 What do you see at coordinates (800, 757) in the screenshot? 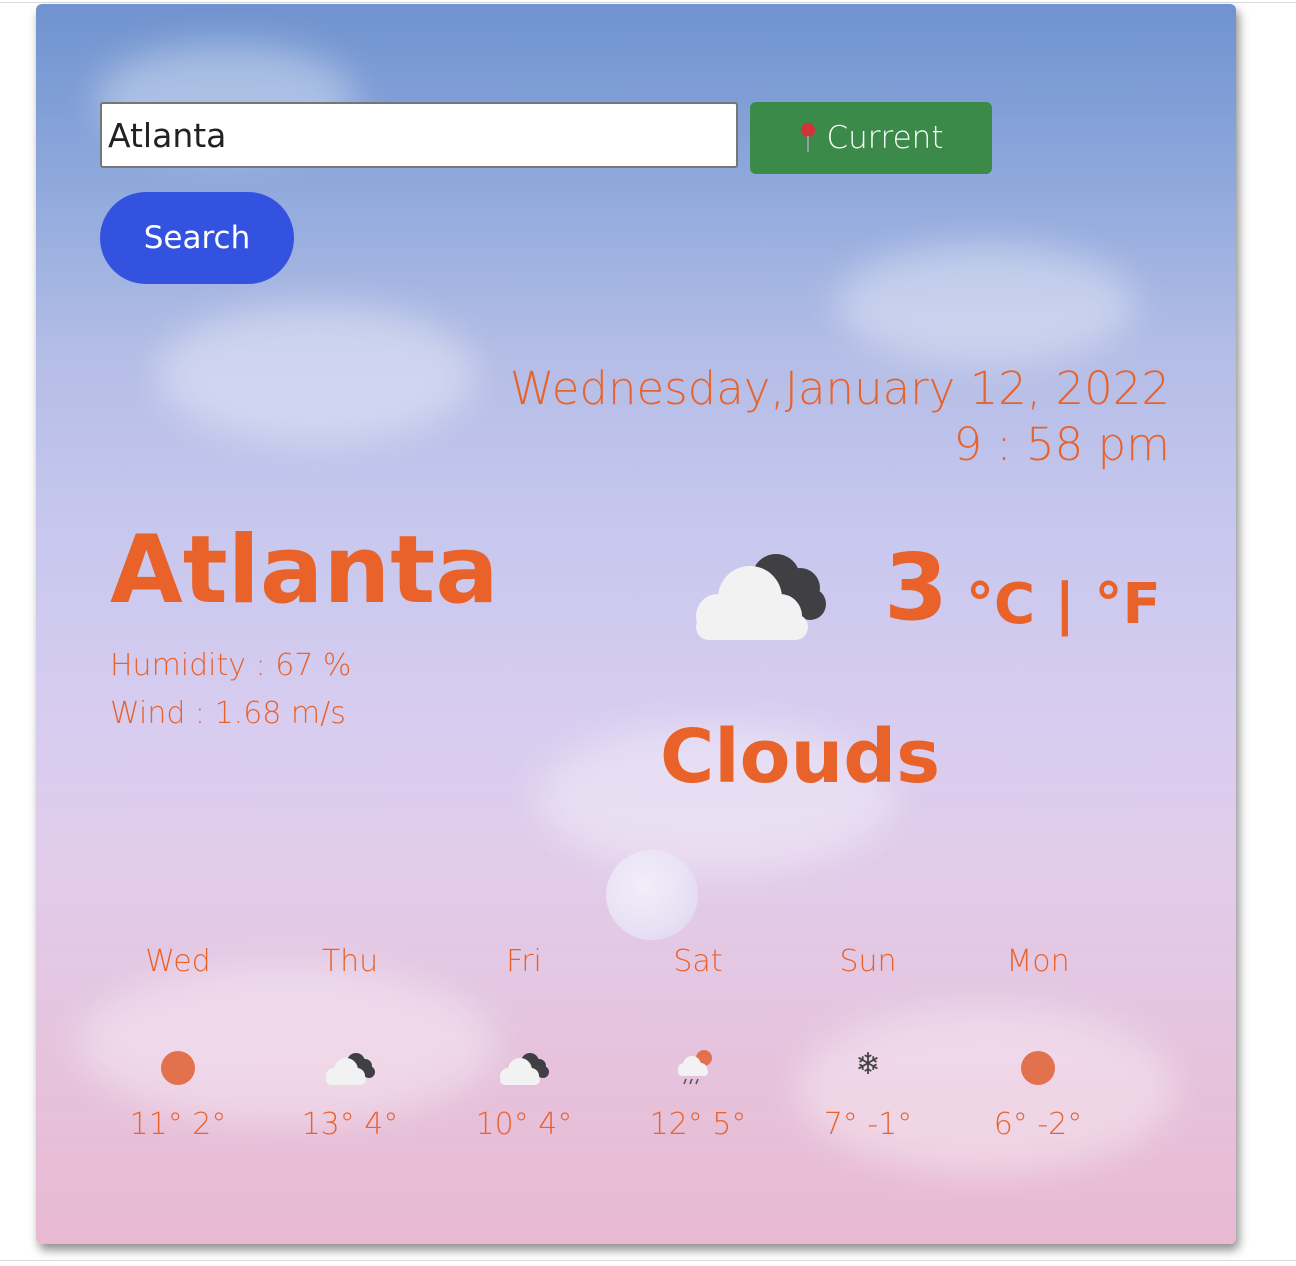
I see `weather-condition: Clouds` at bounding box center [800, 757].